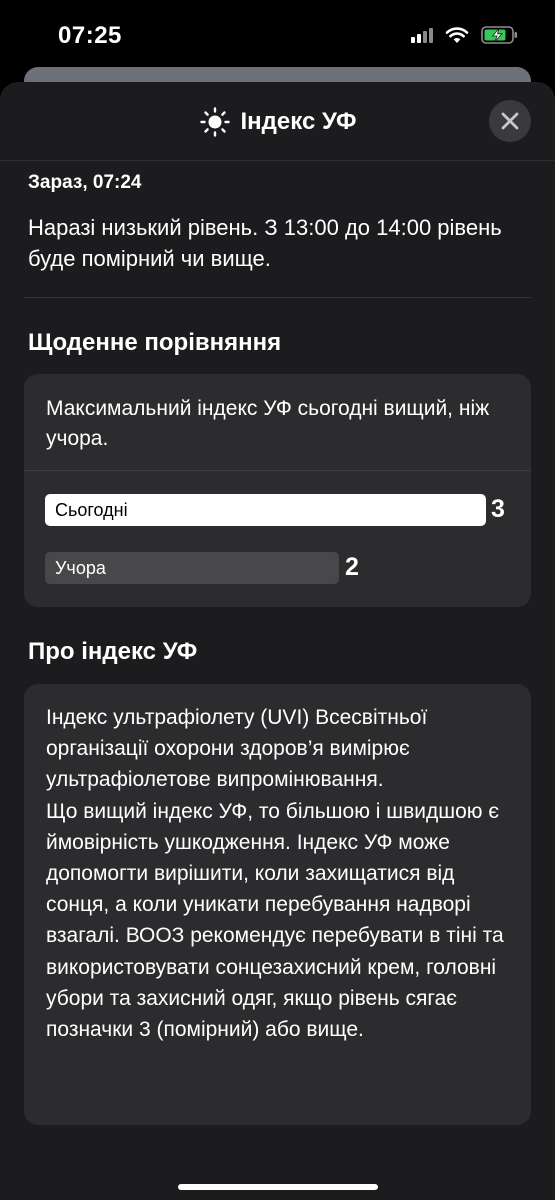 The width and height of the screenshot is (555, 1200). Describe the element at coordinates (457, 35) in the screenshot. I see `wifi-icon` at that location.